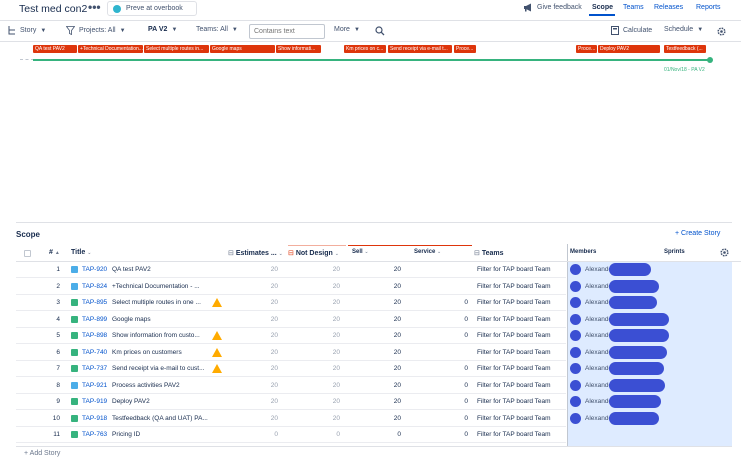 This screenshot has width=741, height=465. I want to click on col-header-members: Members, so click(583, 252).